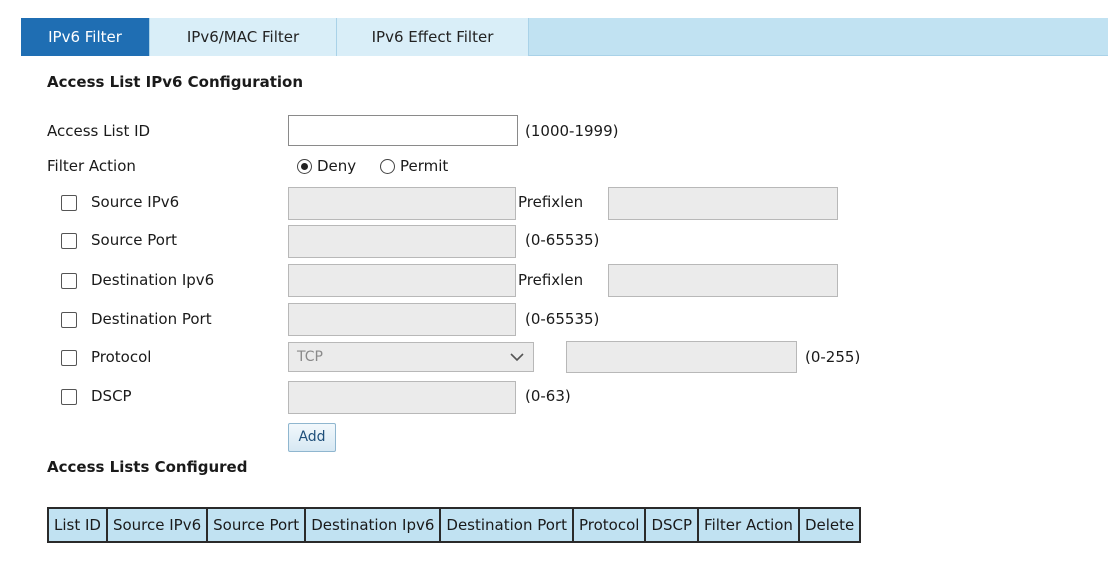  What do you see at coordinates (147, 467) in the screenshot?
I see `lists-section-title: Access Lists Configured` at bounding box center [147, 467].